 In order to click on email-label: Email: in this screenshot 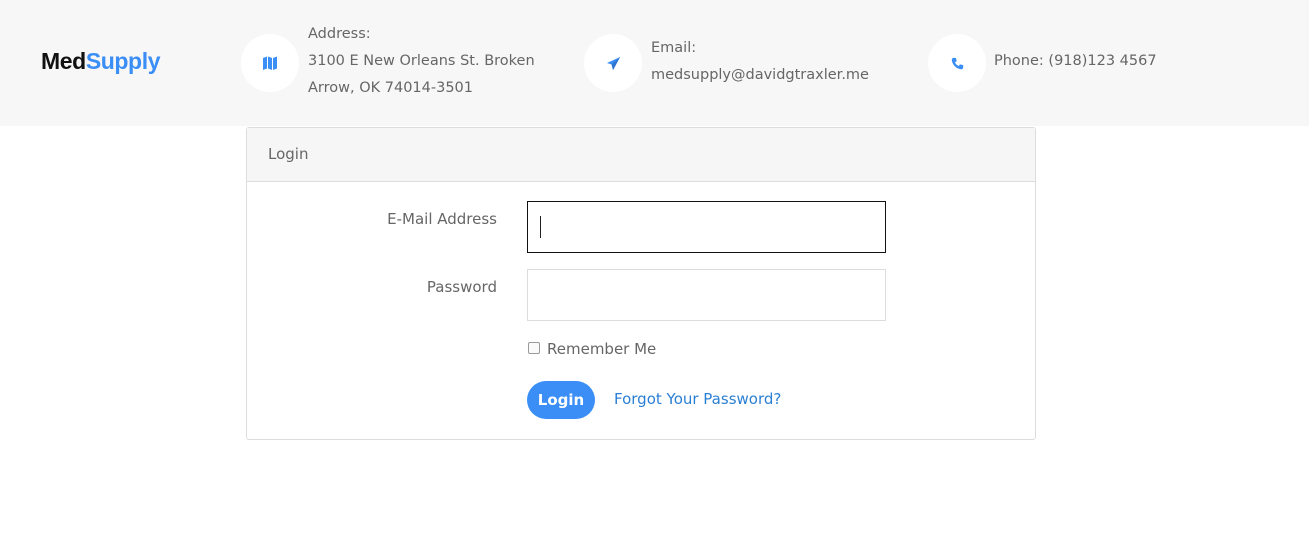, I will do `click(674, 48)`.